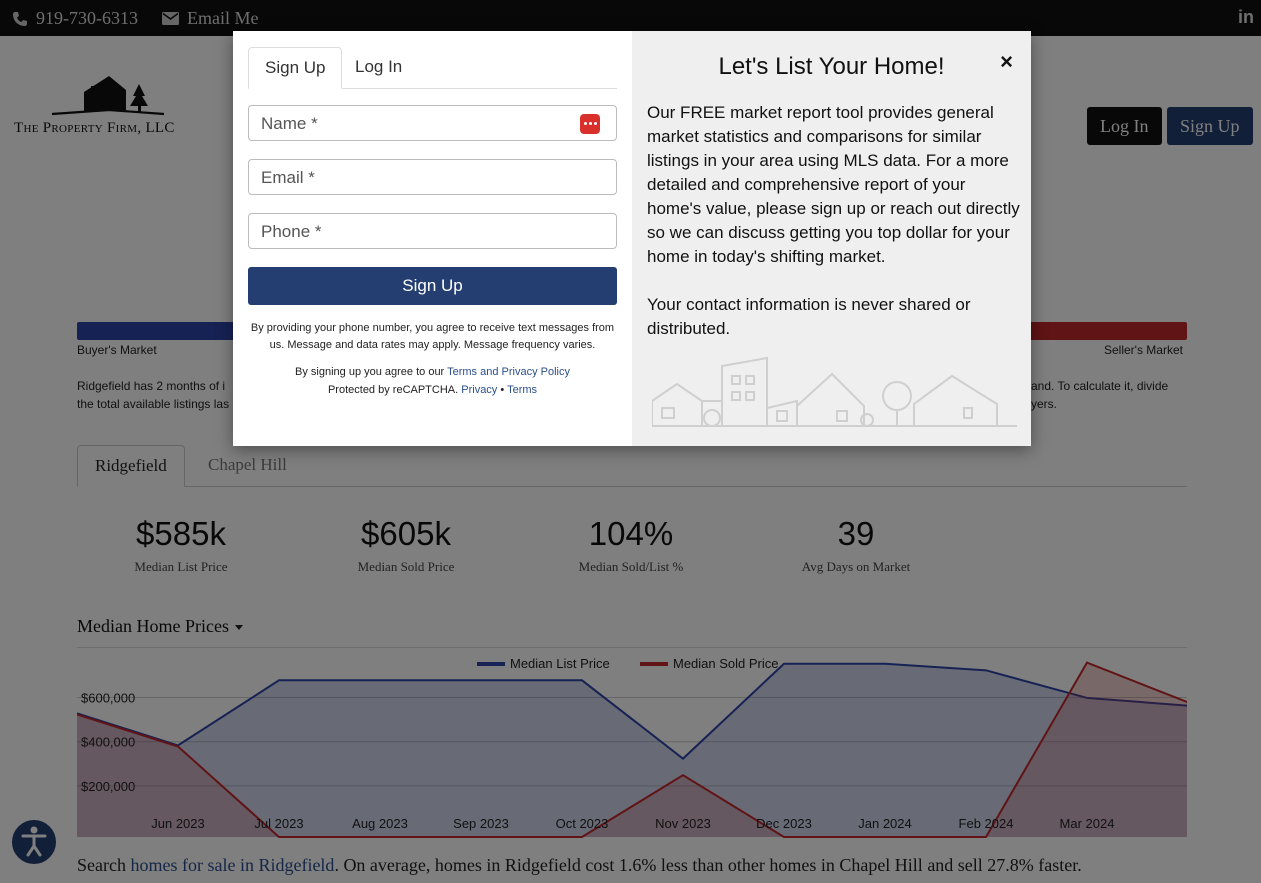  Describe the element at coordinates (522, 390) in the screenshot. I see `recaptcha-terms-link: Terms` at that location.